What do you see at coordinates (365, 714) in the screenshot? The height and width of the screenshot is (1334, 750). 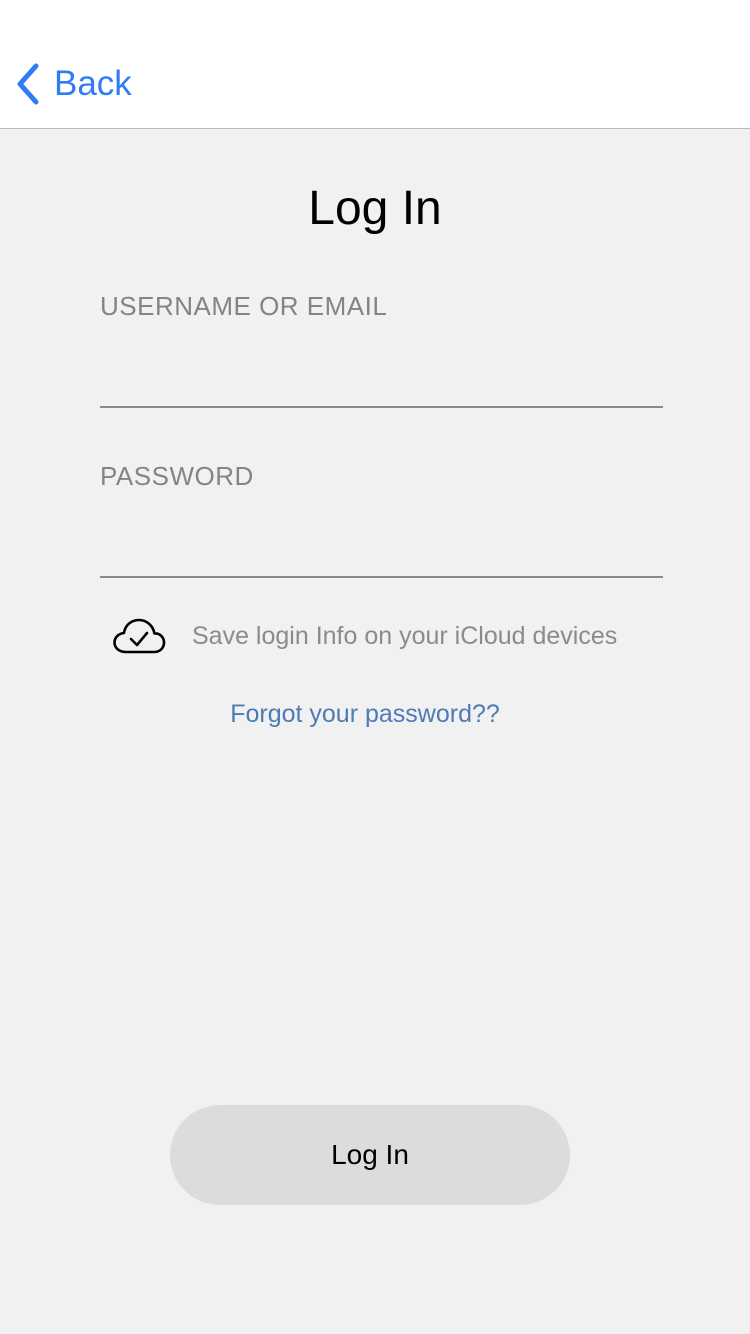 I see `forgot-password-link: Forgot your password??` at bounding box center [365, 714].